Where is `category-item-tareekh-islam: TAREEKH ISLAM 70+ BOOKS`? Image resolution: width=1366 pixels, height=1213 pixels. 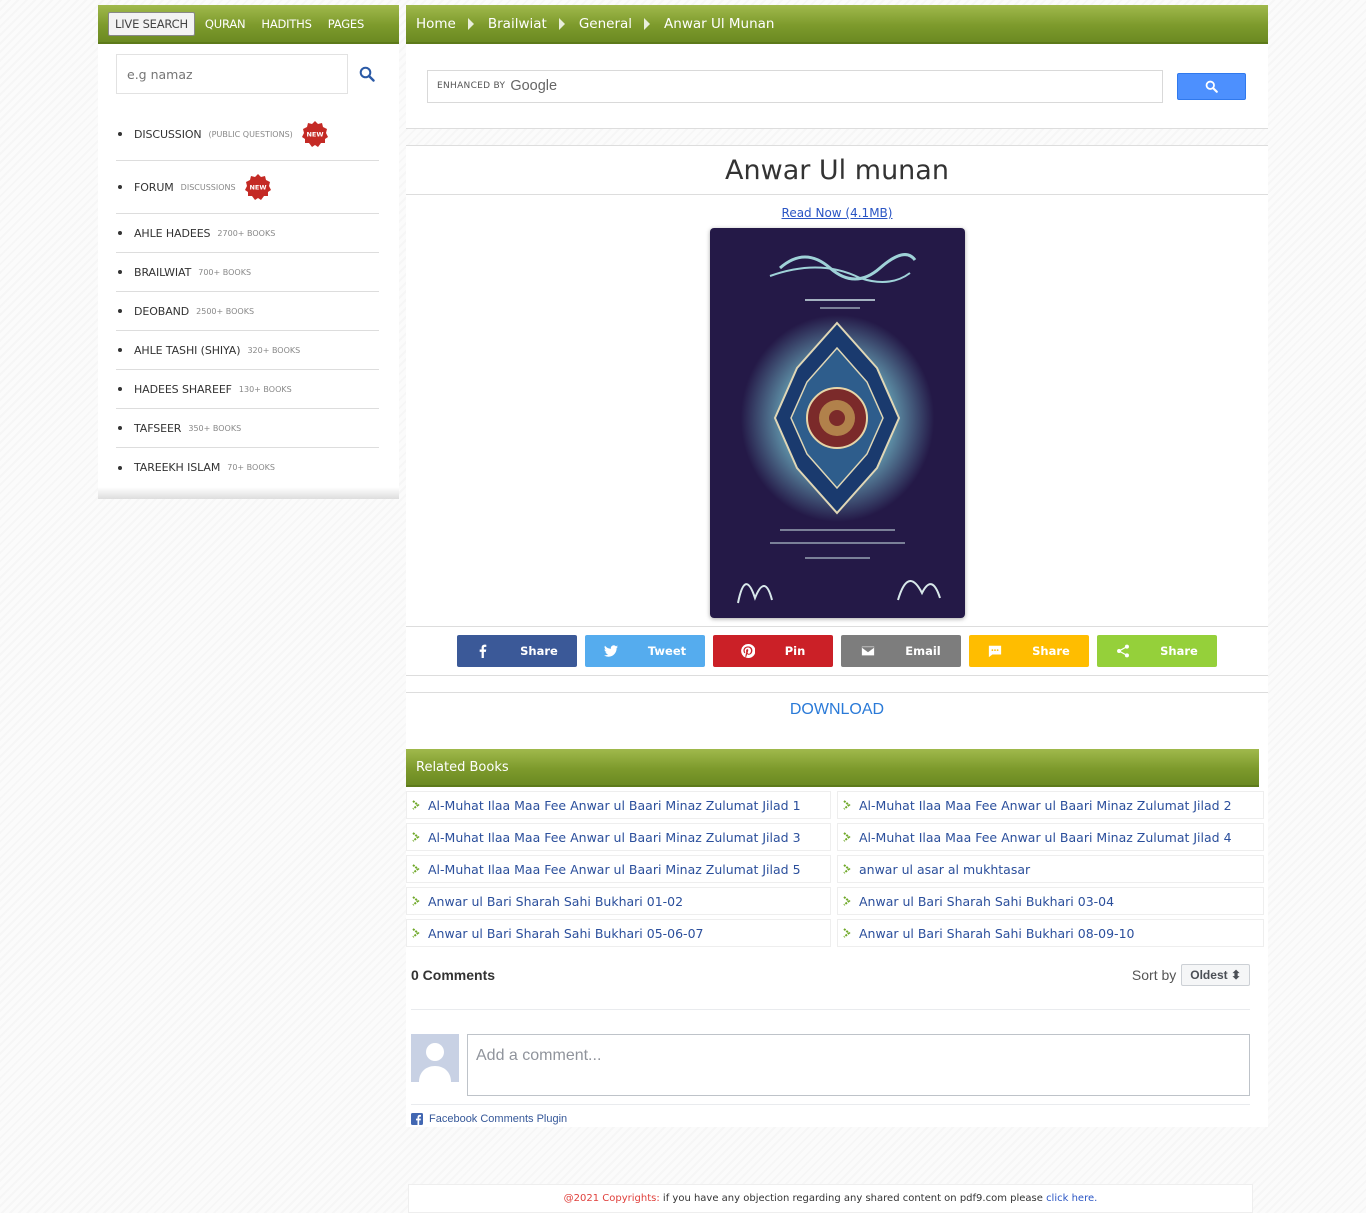 category-item-tareekh-islam: TAREEKH ISLAM 70+ BOOKS is located at coordinates (247, 467).